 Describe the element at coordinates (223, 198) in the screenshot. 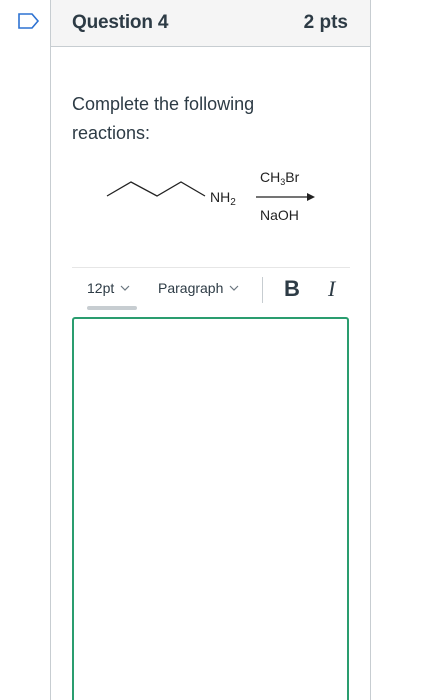

I see `amine-group-label: NH2` at that location.